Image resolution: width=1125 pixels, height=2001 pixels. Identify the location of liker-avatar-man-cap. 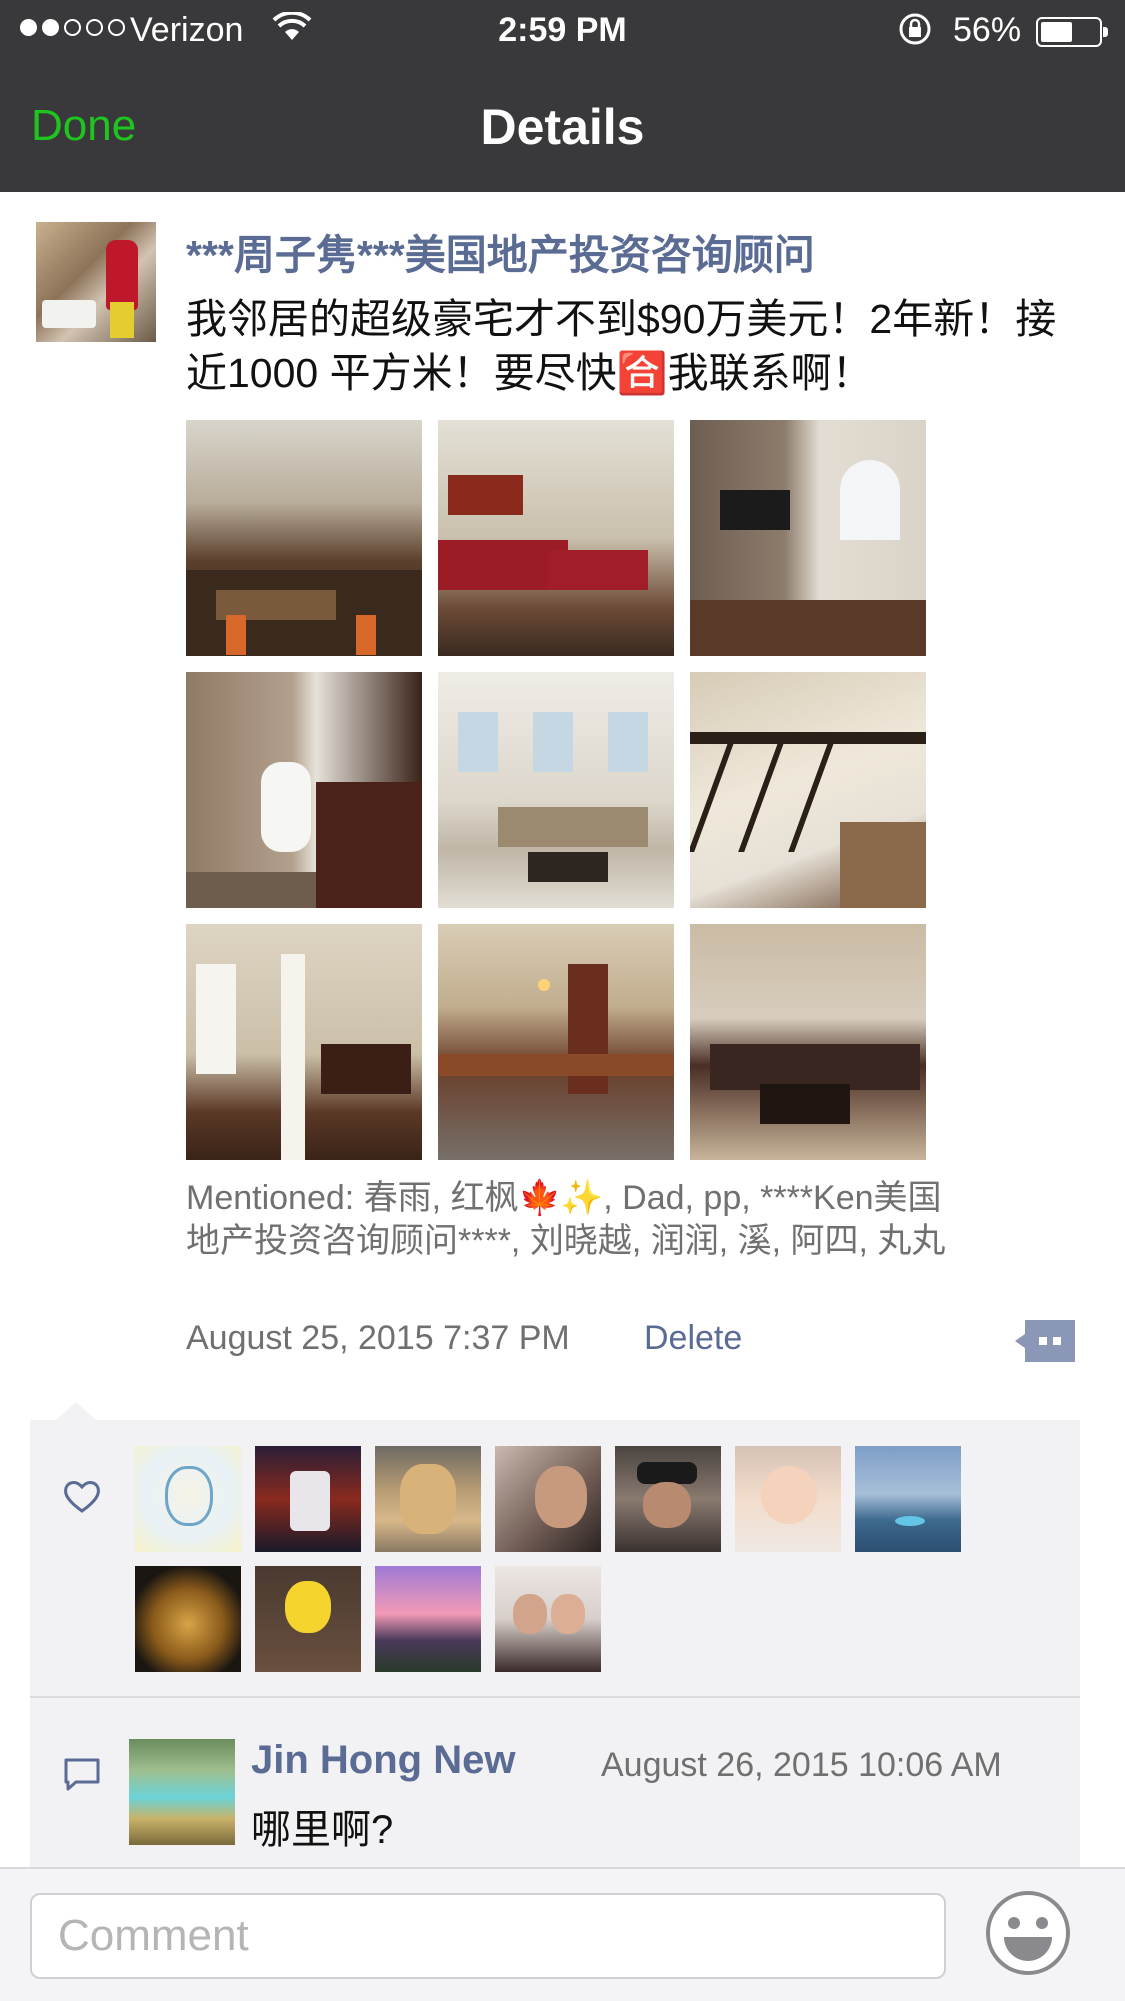
(668, 1499).